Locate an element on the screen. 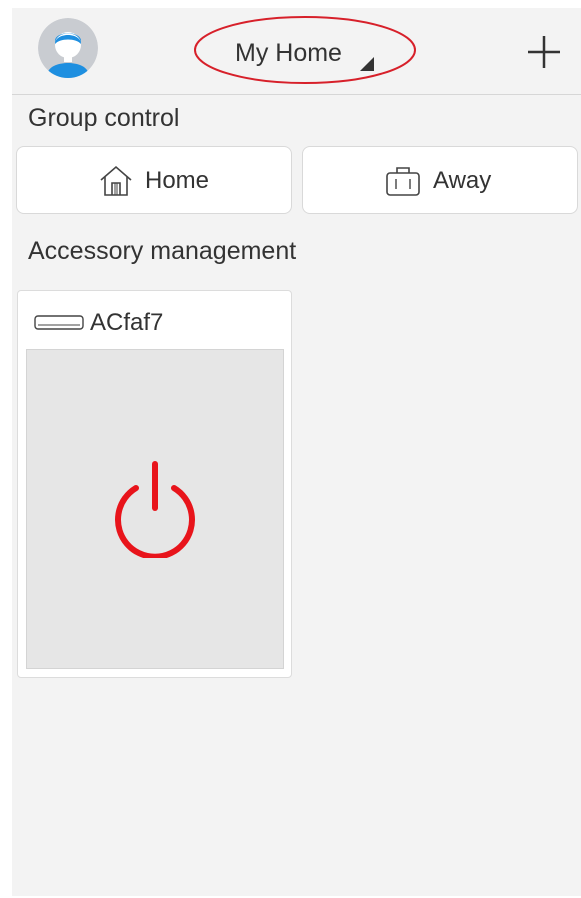 This screenshot has width=581, height=898. power-icon is located at coordinates (155, 508).